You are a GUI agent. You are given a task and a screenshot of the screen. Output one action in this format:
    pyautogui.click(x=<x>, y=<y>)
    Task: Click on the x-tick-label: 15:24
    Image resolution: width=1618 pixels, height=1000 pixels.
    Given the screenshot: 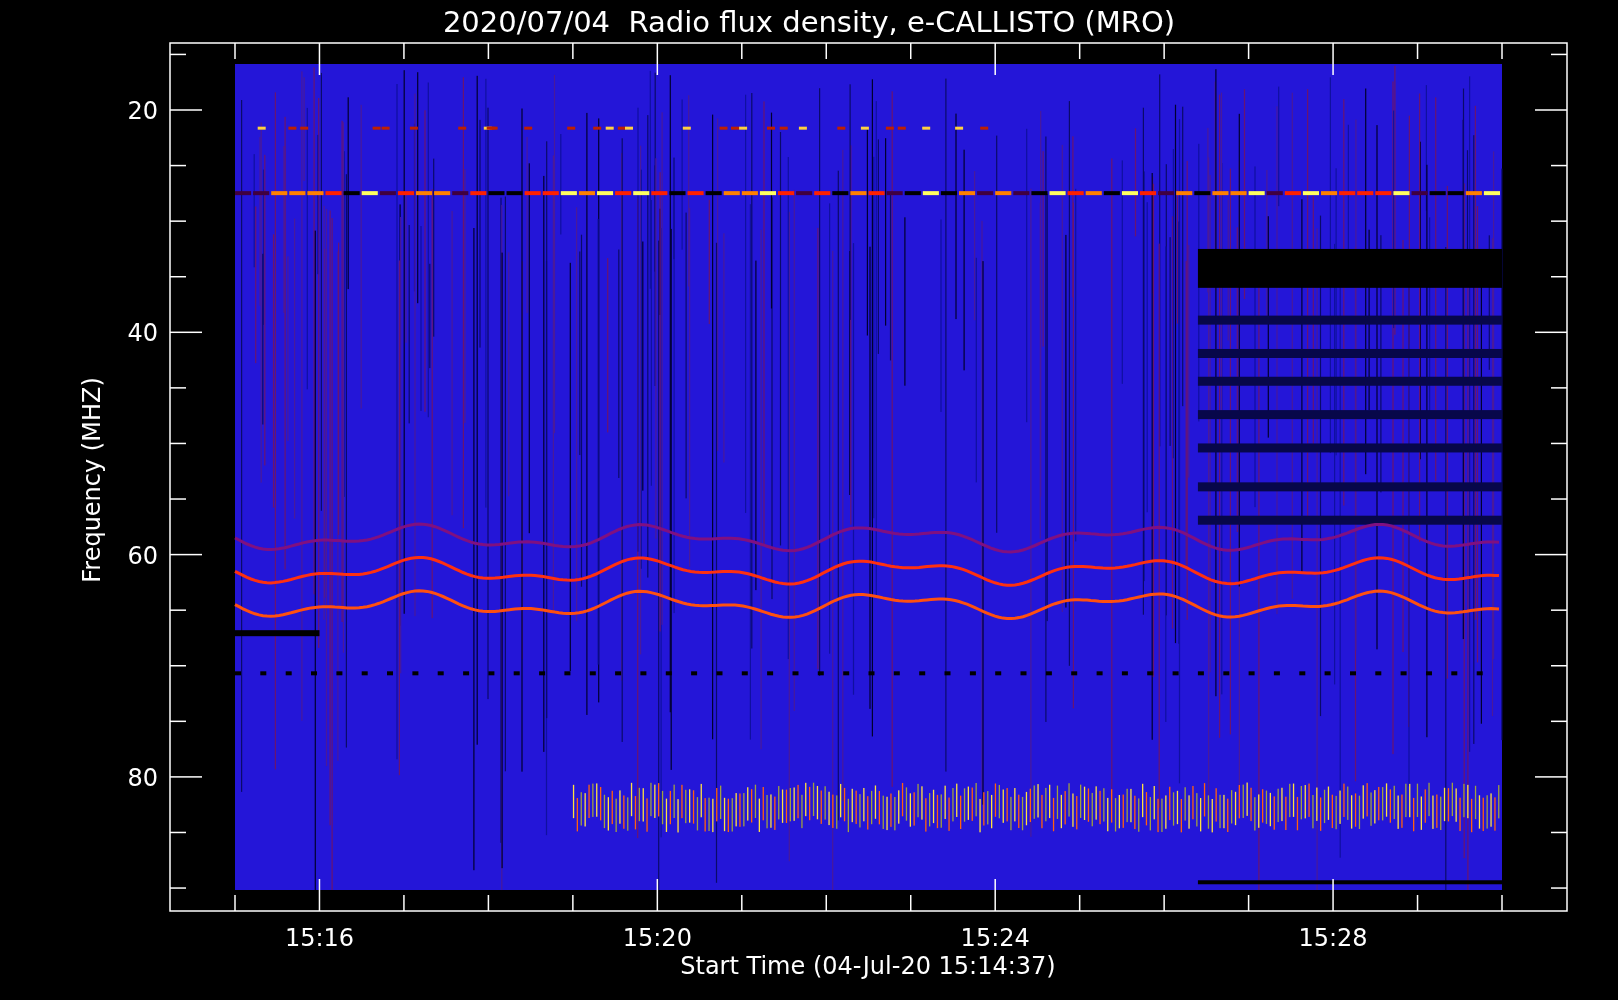 What is the action you would take?
    pyautogui.click(x=995, y=938)
    